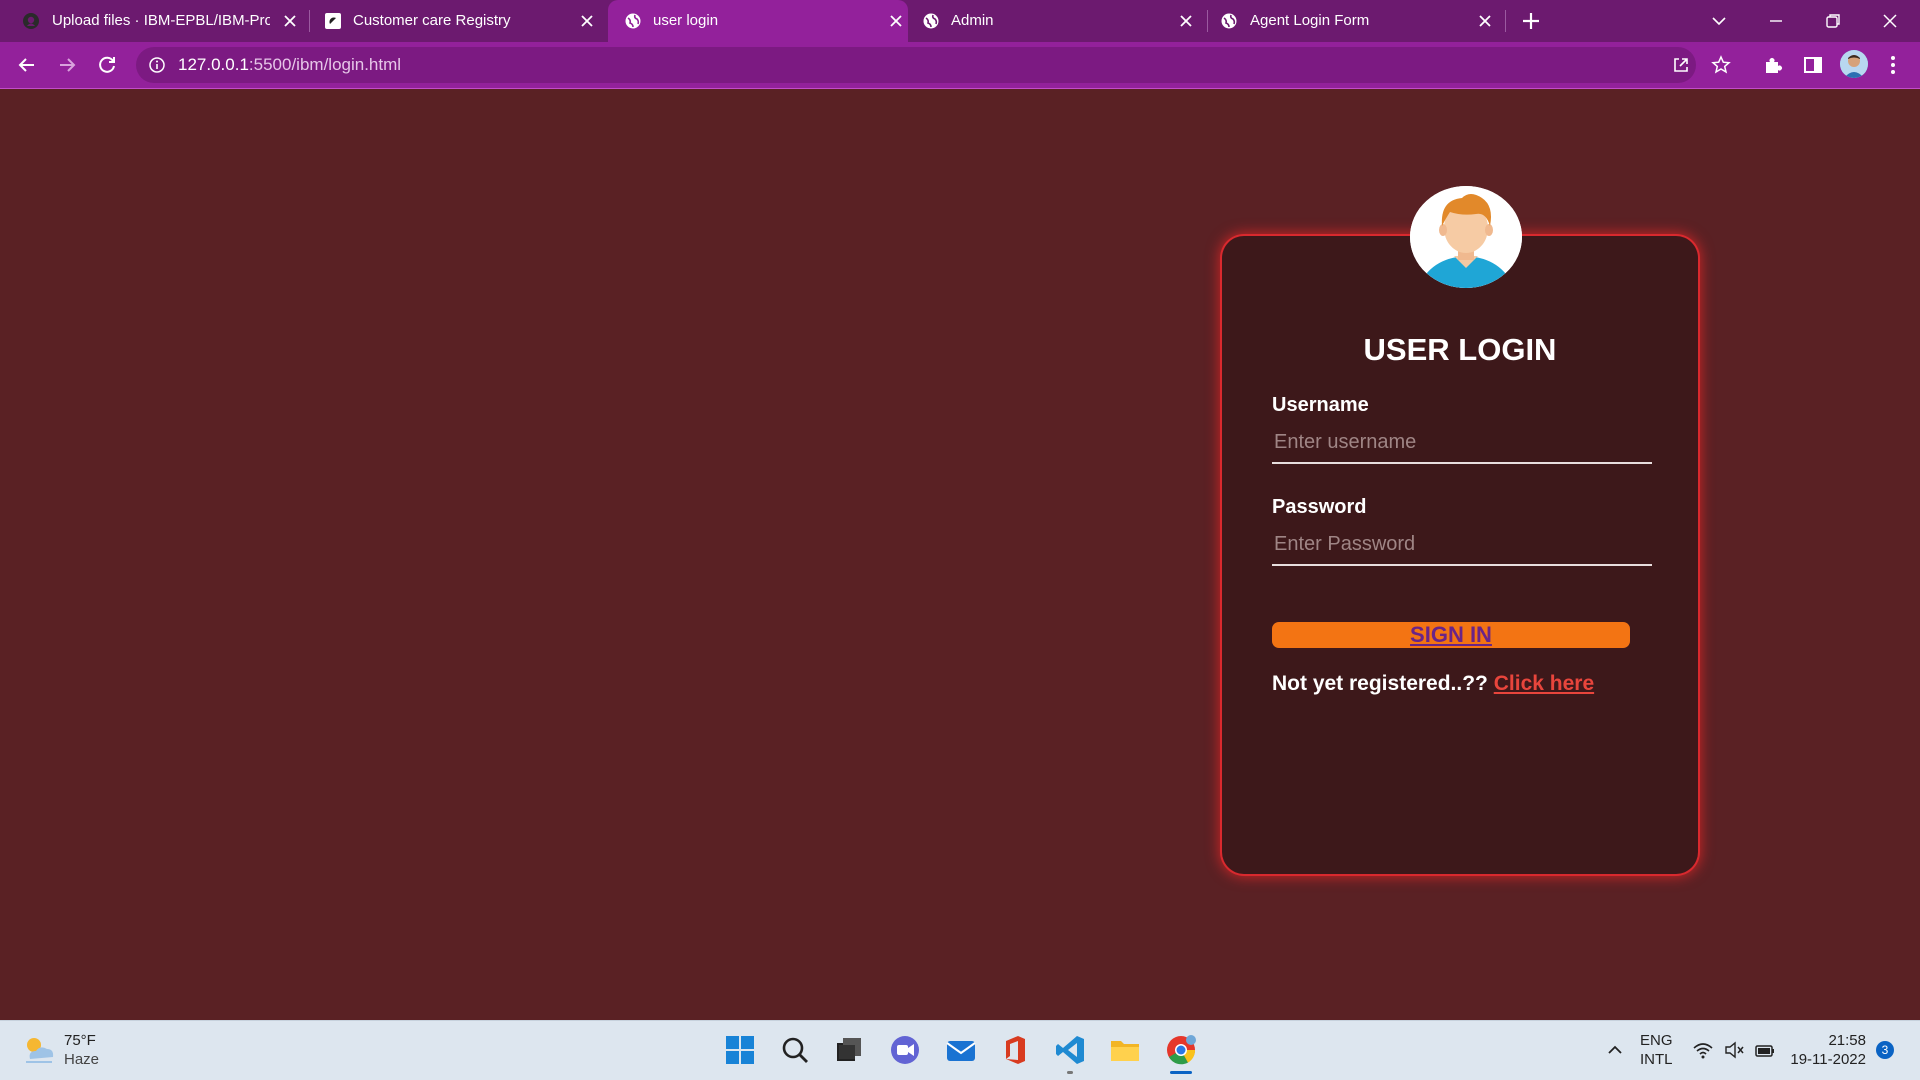 The height and width of the screenshot is (1080, 1920). Describe the element at coordinates (1734, 1050) in the screenshot. I see `speaker-muted-icon` at that location.